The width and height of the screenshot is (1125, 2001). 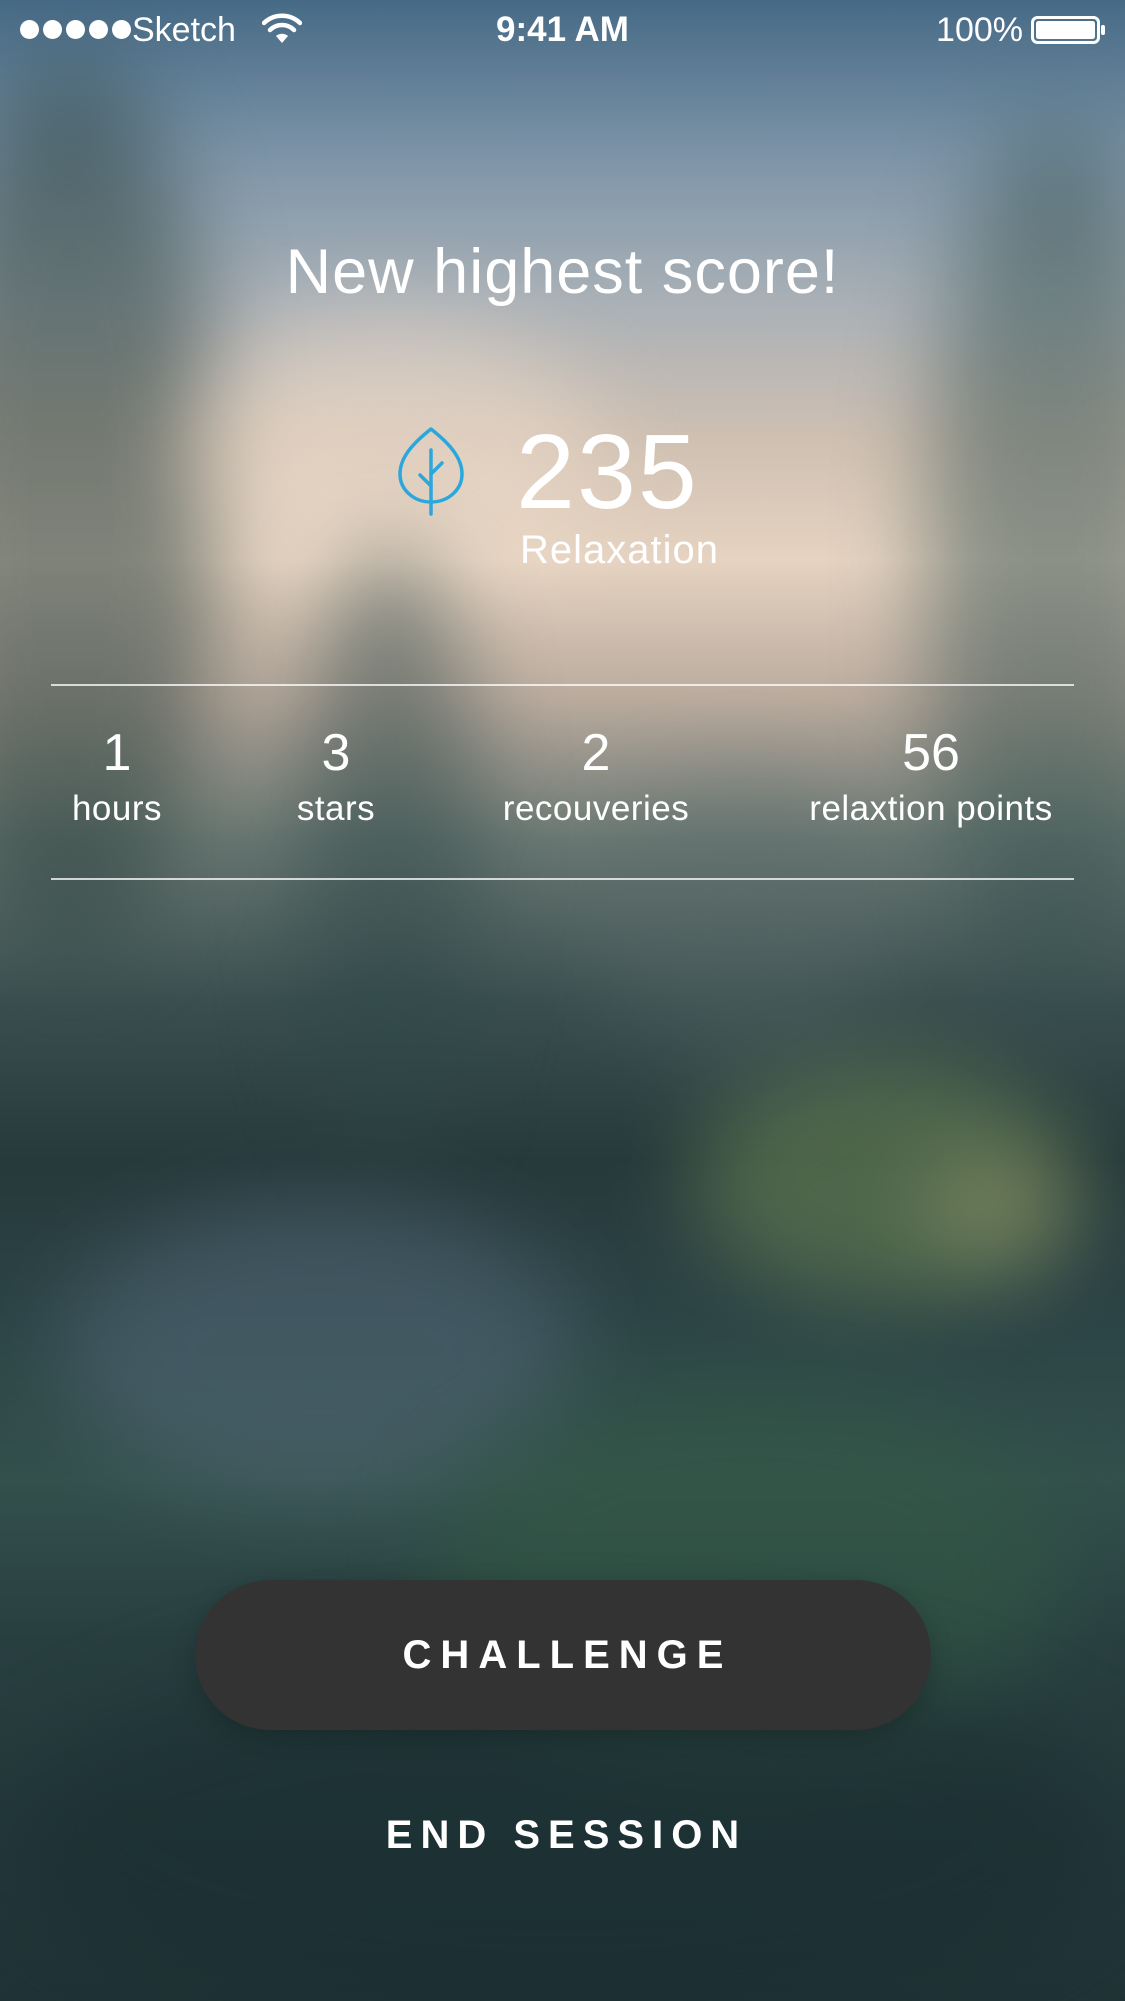 I want to click on stat-label: stars, so click(x=336, y=808).